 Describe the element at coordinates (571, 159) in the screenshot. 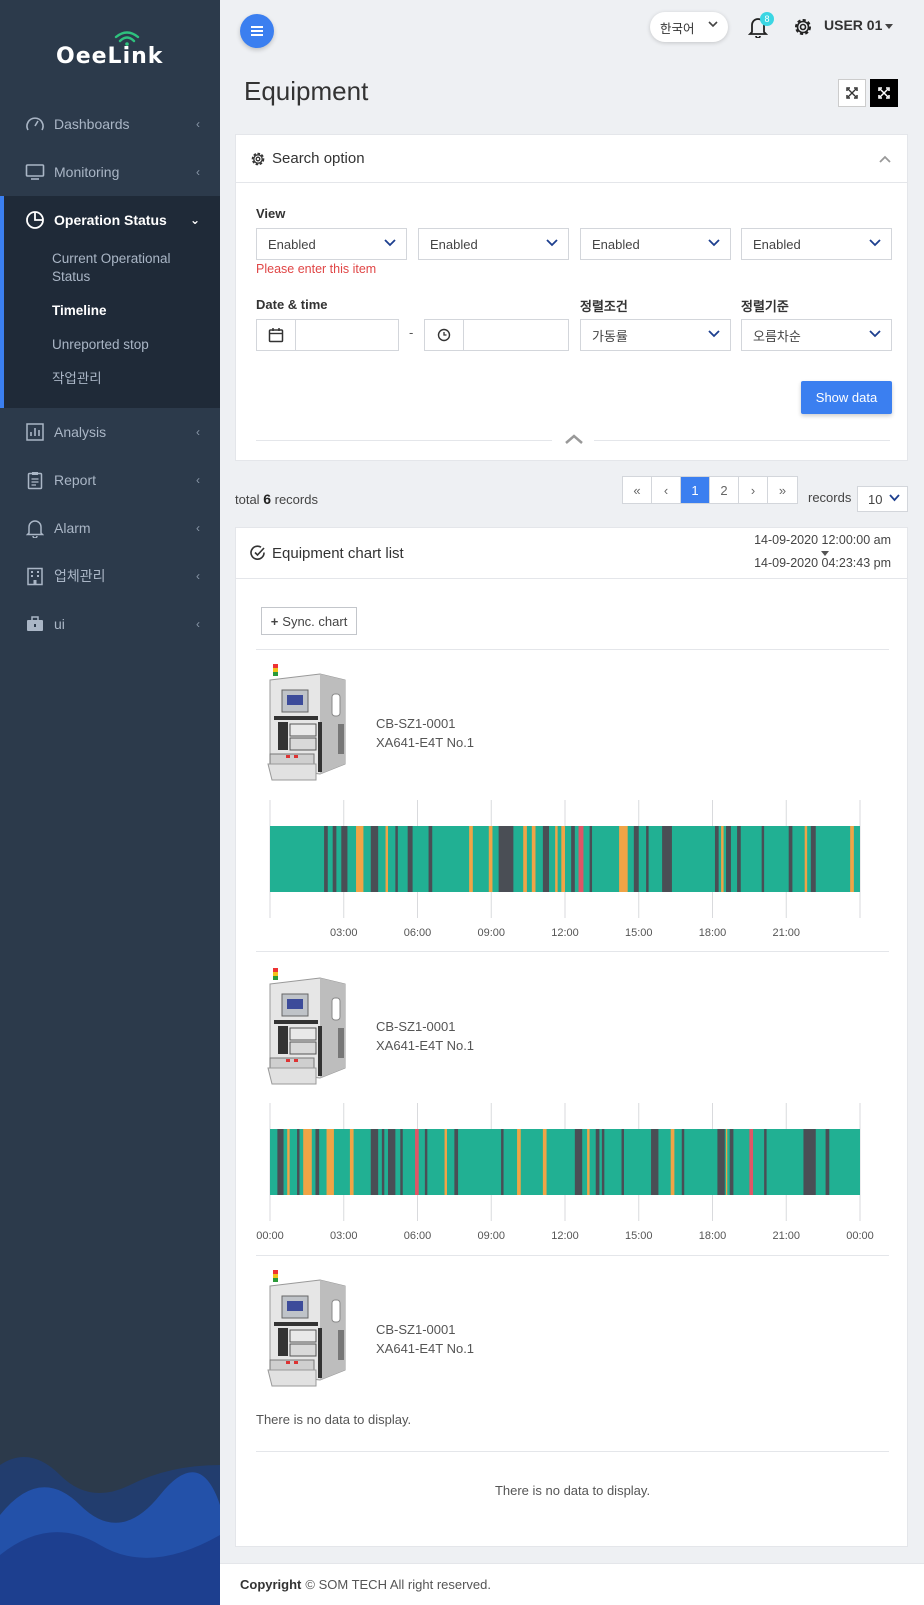

I see `search-option-header: Search option` at that location.